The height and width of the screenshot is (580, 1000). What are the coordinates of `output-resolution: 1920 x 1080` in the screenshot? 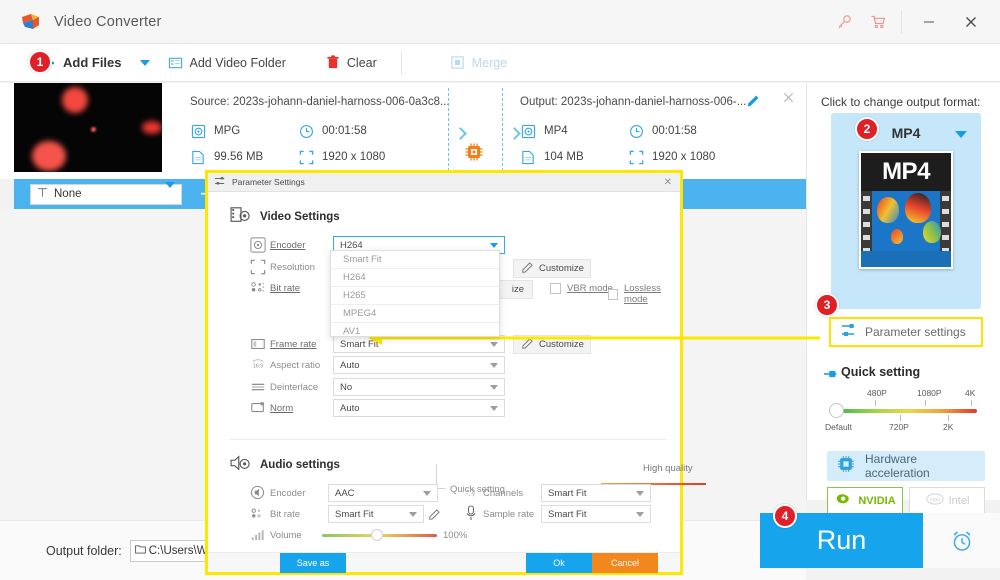 It's located at (671, 157).